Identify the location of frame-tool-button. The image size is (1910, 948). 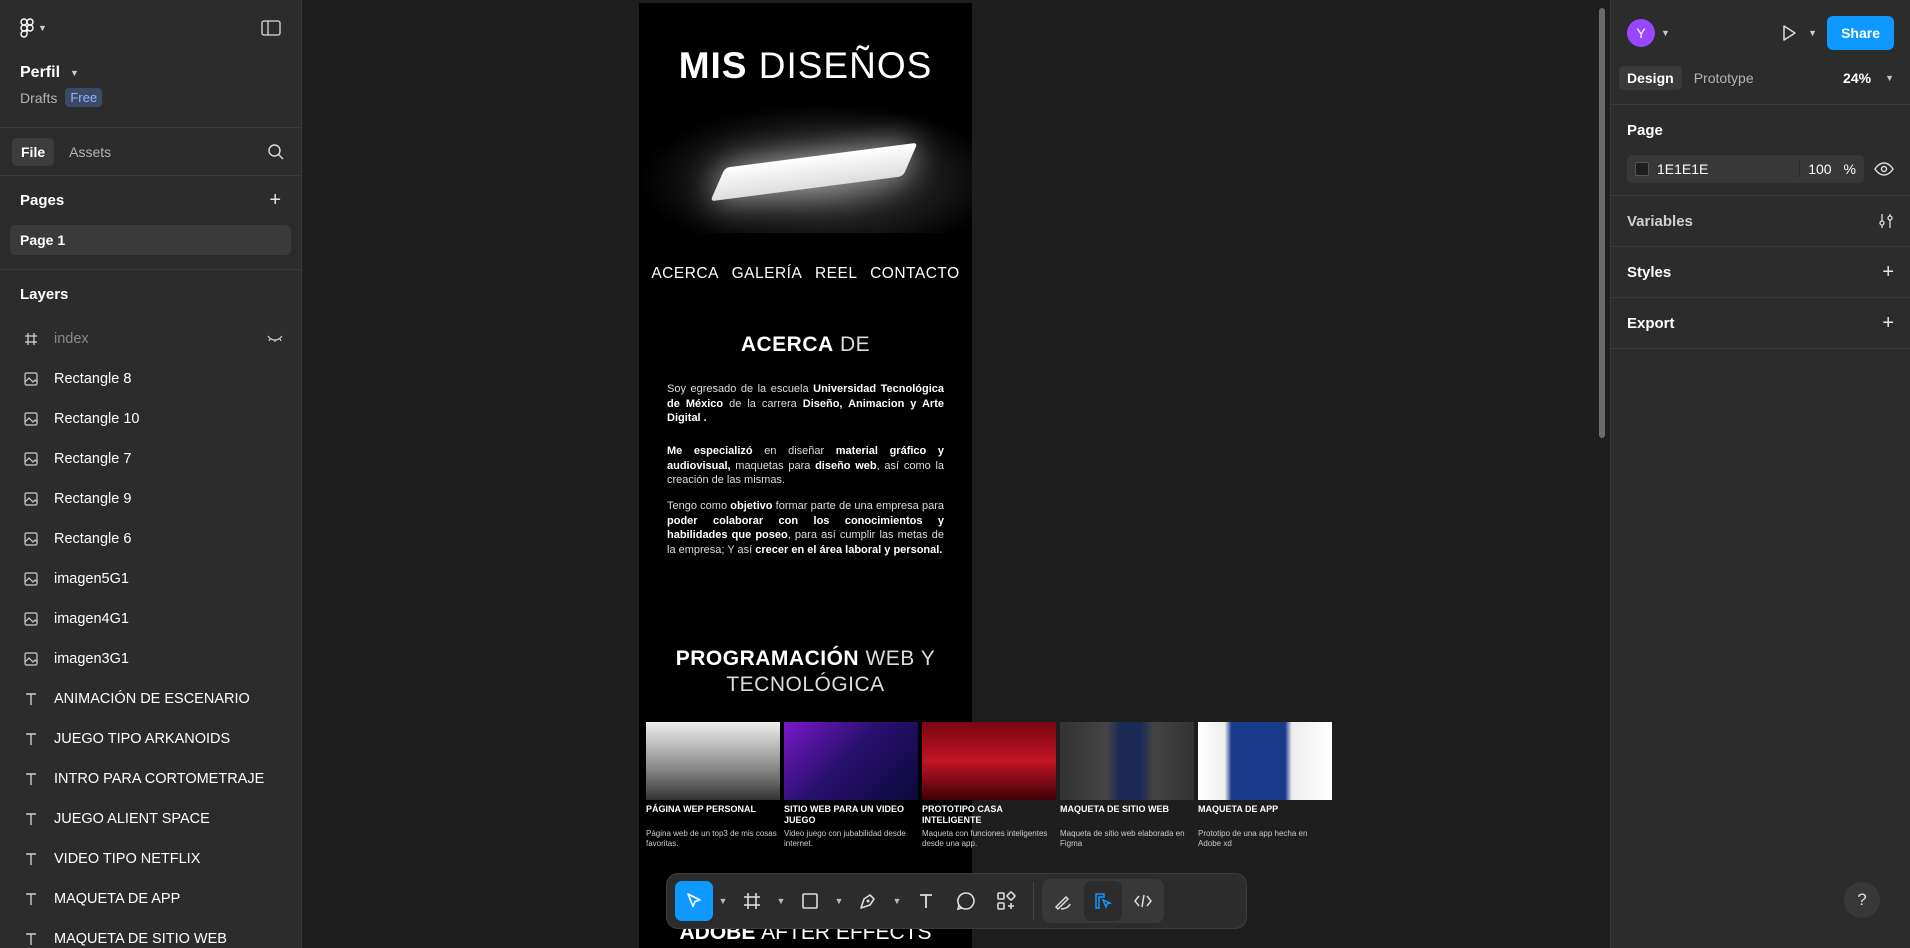
(752, 901).